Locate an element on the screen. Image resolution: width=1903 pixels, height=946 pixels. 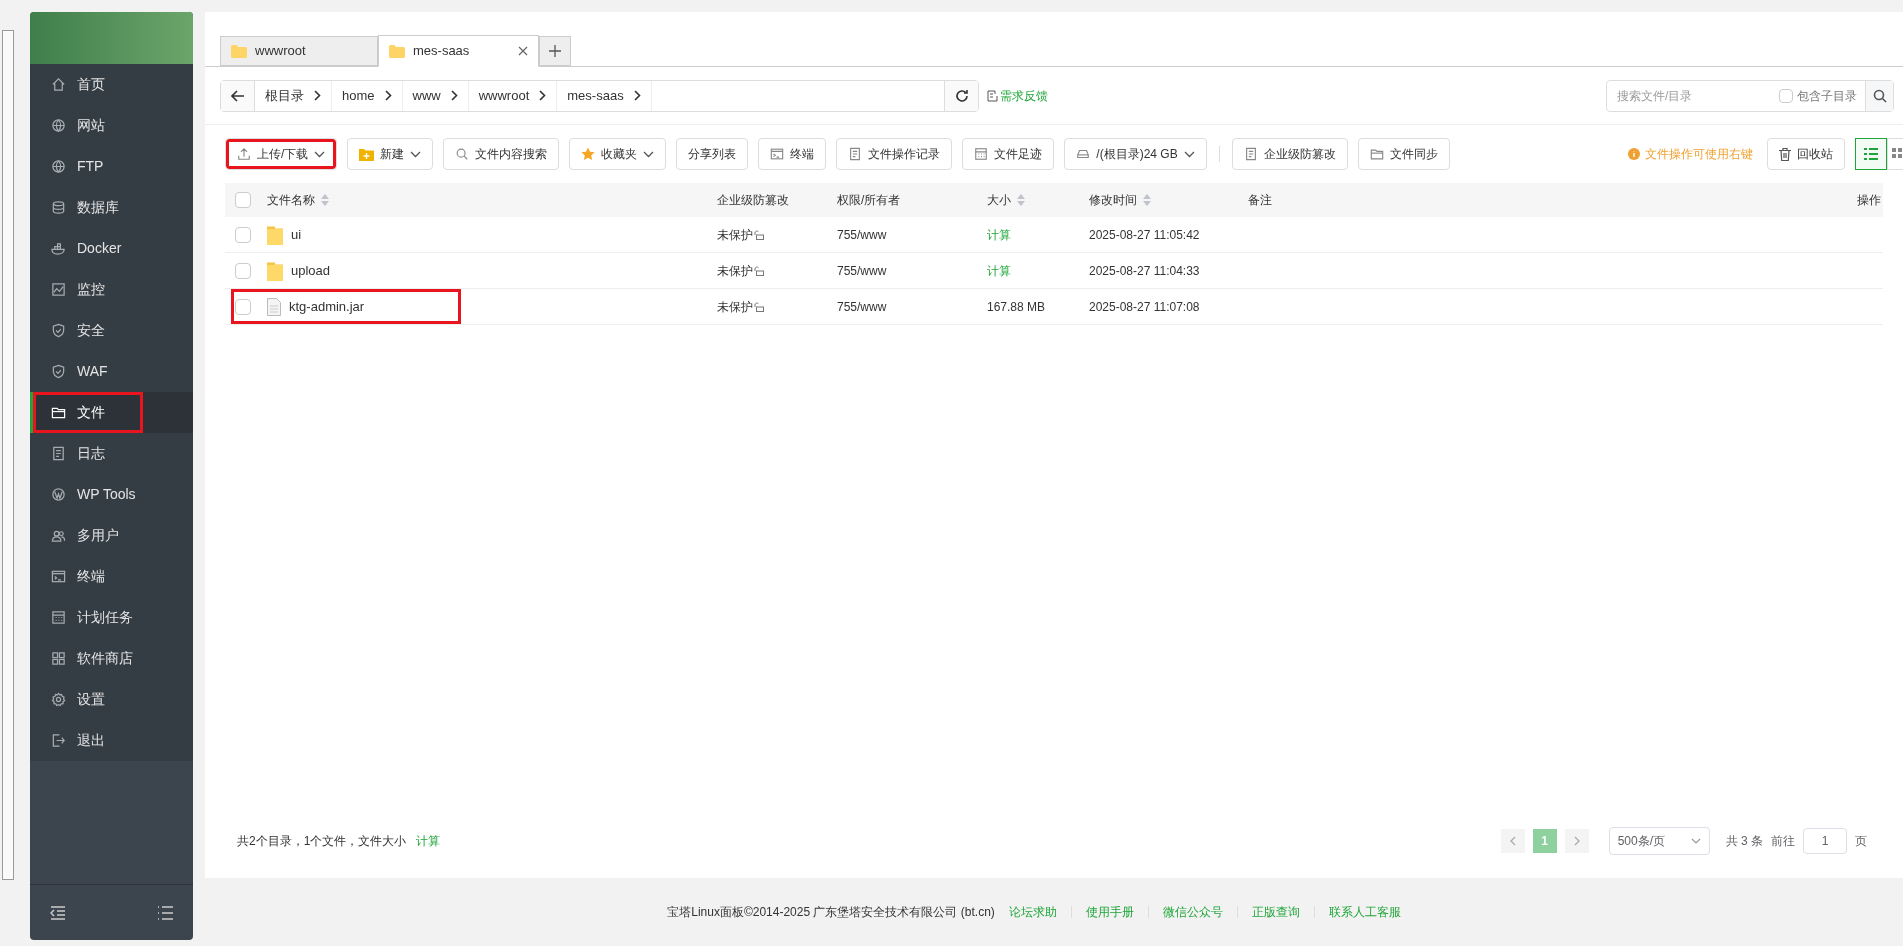
sidebar-item: WP Tools is located at coordinates (111, 494).